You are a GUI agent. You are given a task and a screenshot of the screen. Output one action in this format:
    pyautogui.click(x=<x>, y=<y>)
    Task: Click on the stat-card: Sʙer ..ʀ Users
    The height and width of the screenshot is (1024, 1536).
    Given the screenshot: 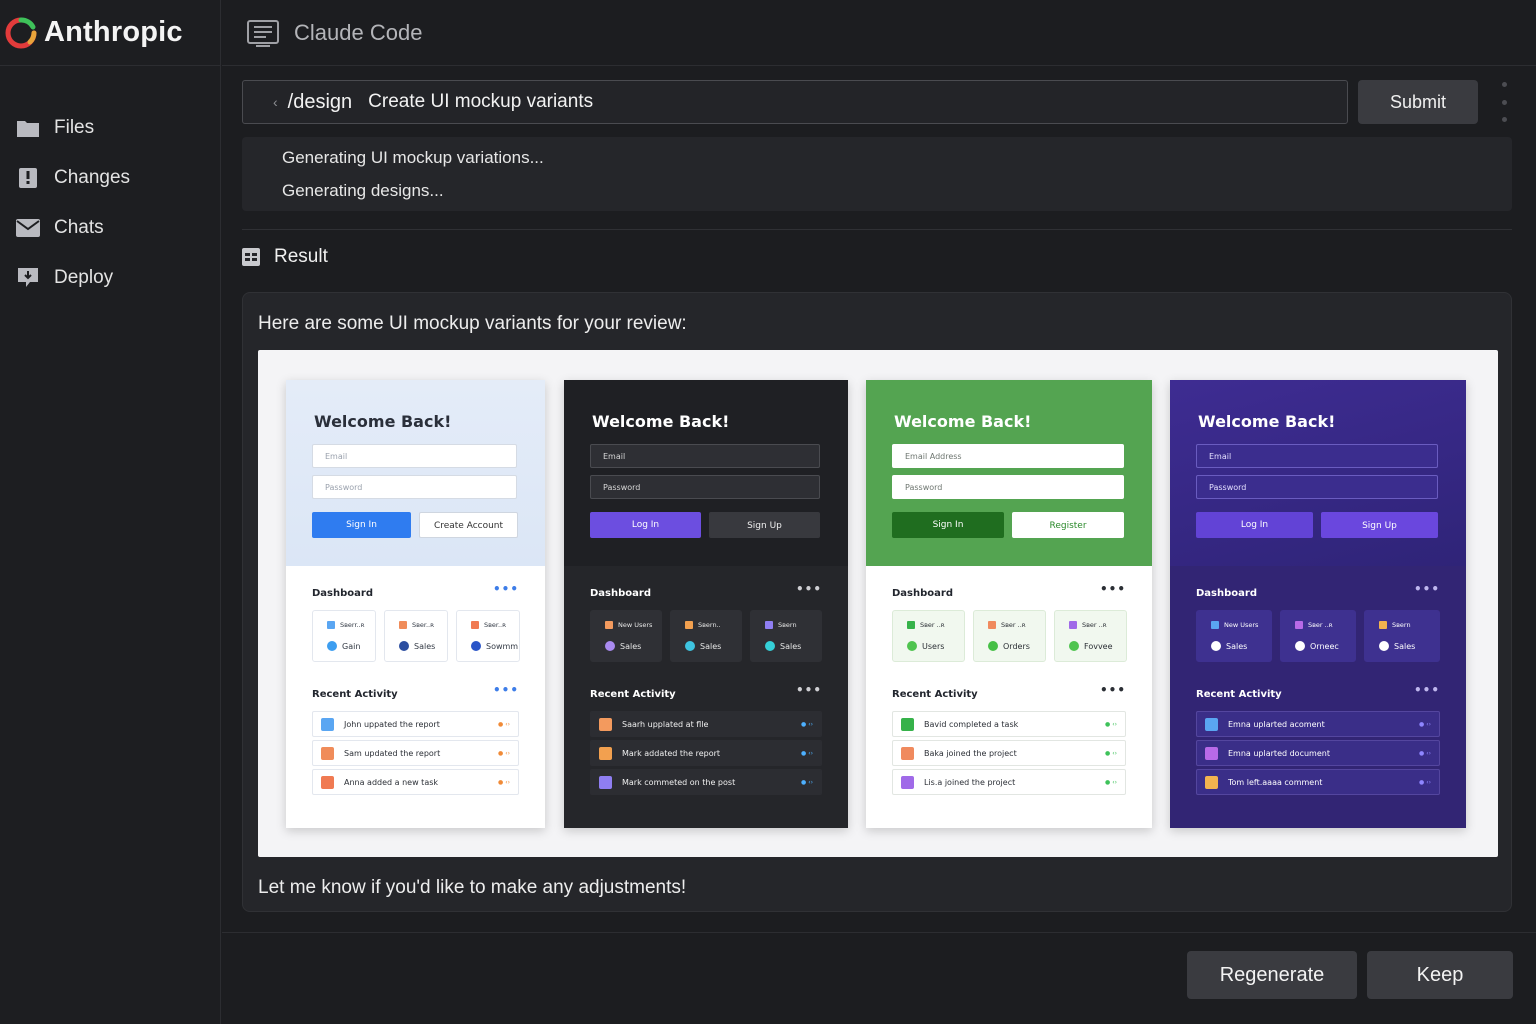 What is the action you would take?
    pyautogui.click(x=928, y=636)
    